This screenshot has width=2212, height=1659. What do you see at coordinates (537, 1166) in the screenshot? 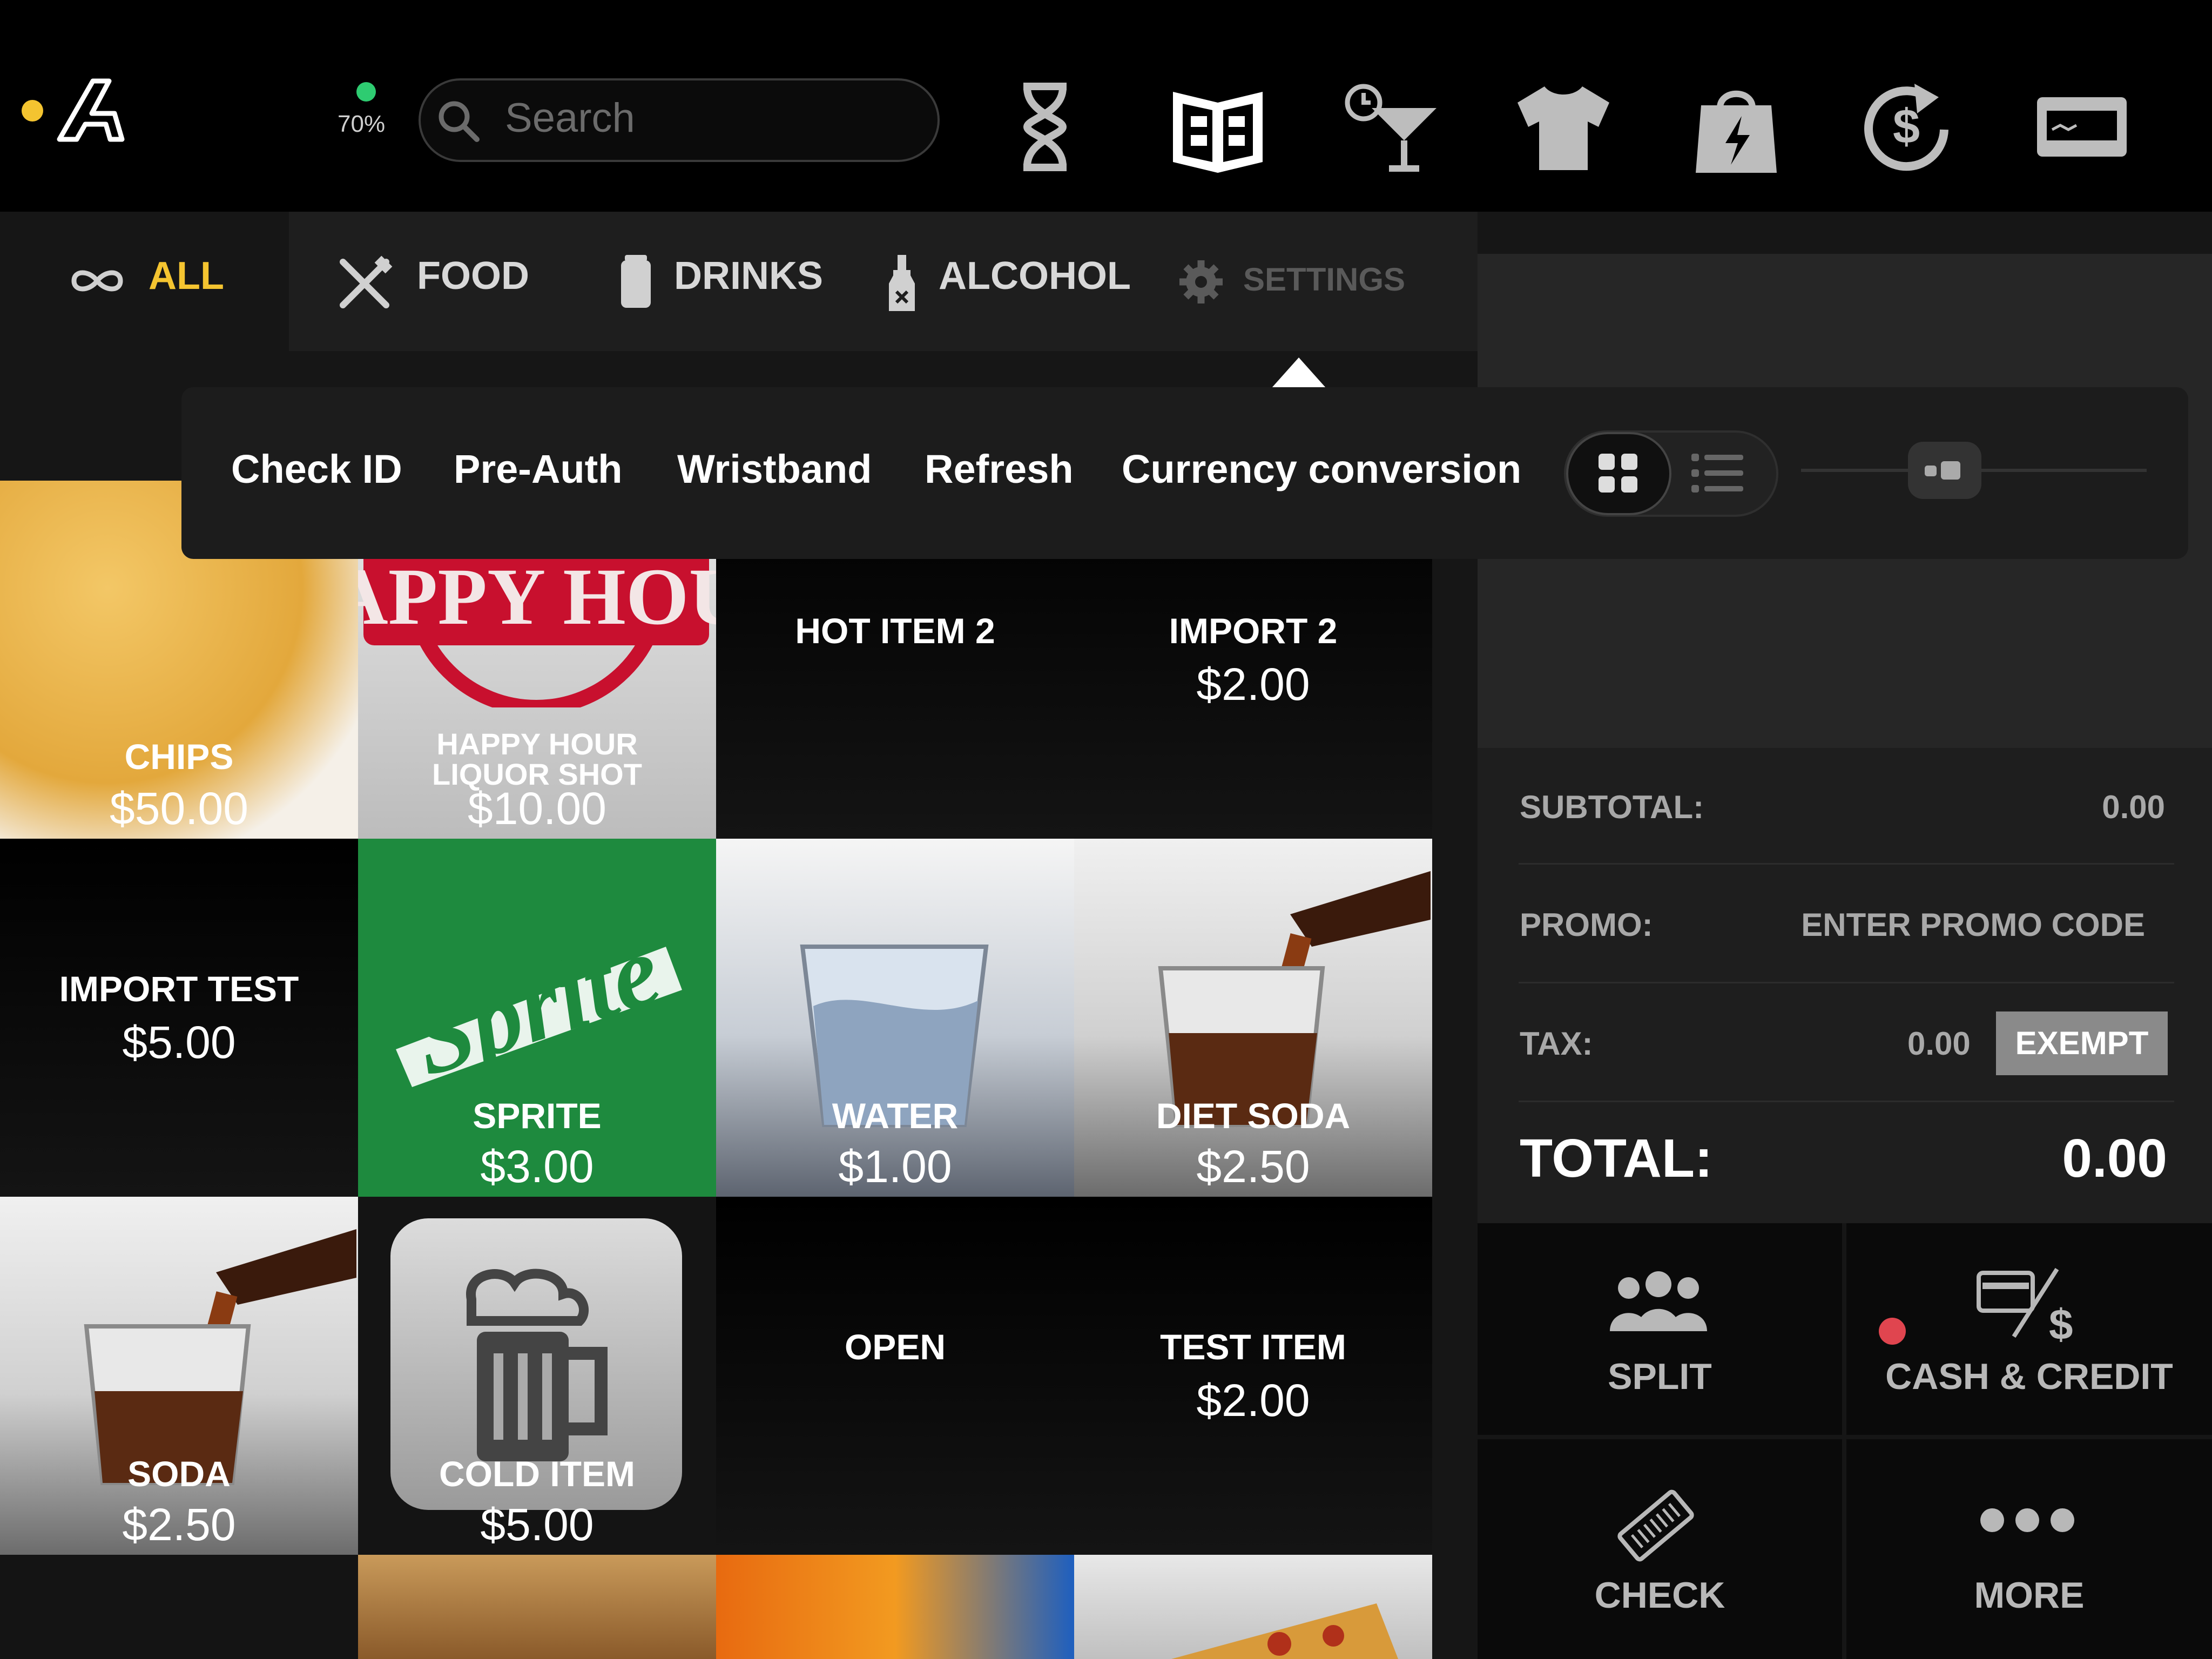
I see `product-price: $3.00` at bounding box center [537, 1166].